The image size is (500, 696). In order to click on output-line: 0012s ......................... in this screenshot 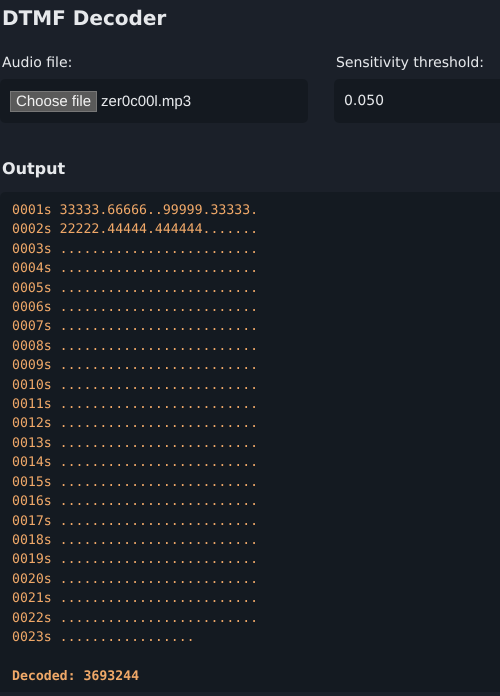, I will do `click(136, 424)`.